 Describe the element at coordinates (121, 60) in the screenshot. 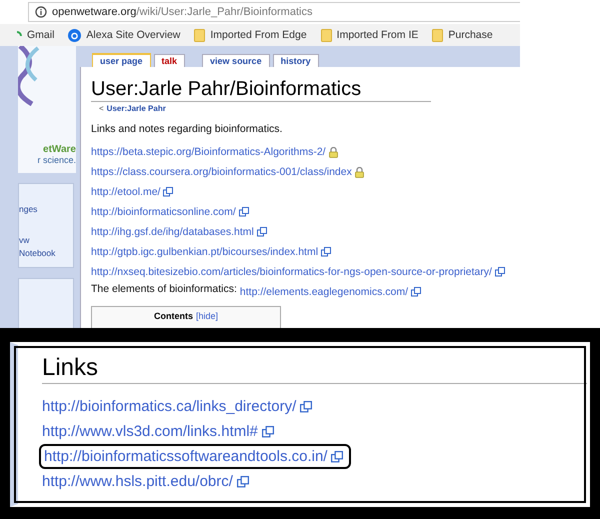

I see `page-tab: user page` at that location.